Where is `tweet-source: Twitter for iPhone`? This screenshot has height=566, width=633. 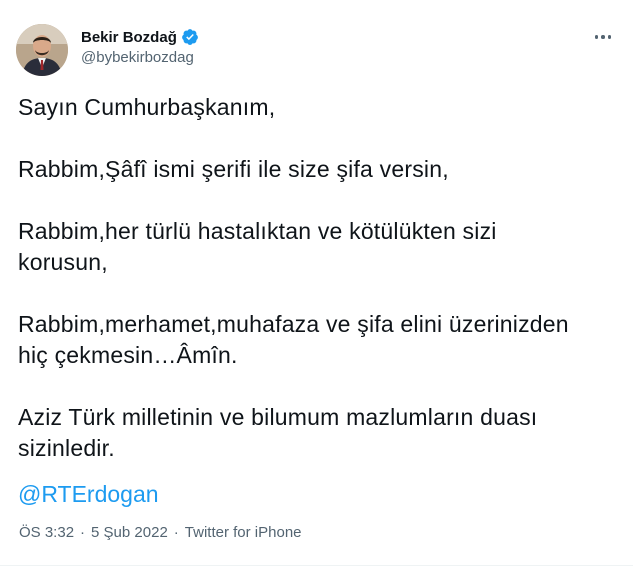 tweet-source: Twitter for iPhone is located at coordinates (243, 532).